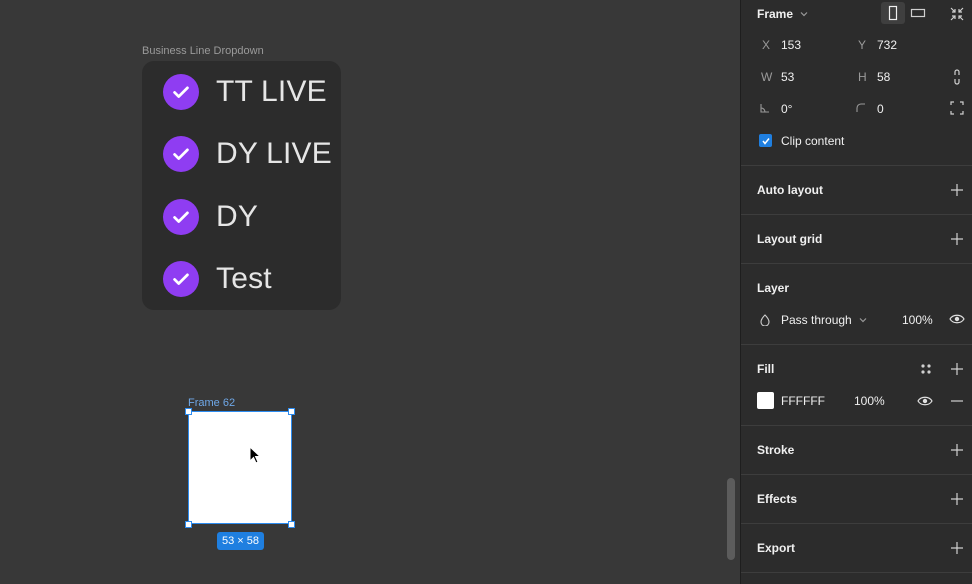 Image resolution: width=972 pixels, height=584 pixels. Describe the element at coordinates (244, 278) in the screenshot. I see `dropdown-item-label: Test` at that location.